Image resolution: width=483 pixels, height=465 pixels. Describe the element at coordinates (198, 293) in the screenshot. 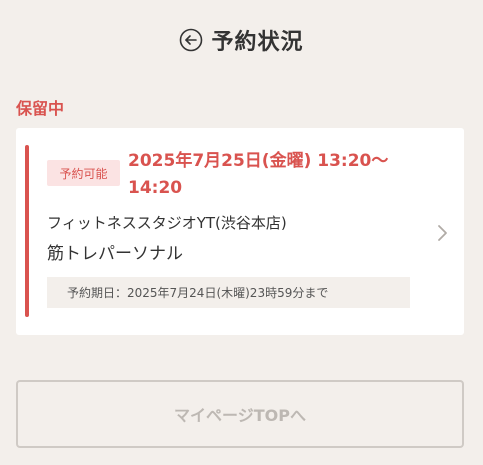

I see `reservation-deadline-text: 予約期日：2025年7月24日(木曜)23時59分まで` at that location.